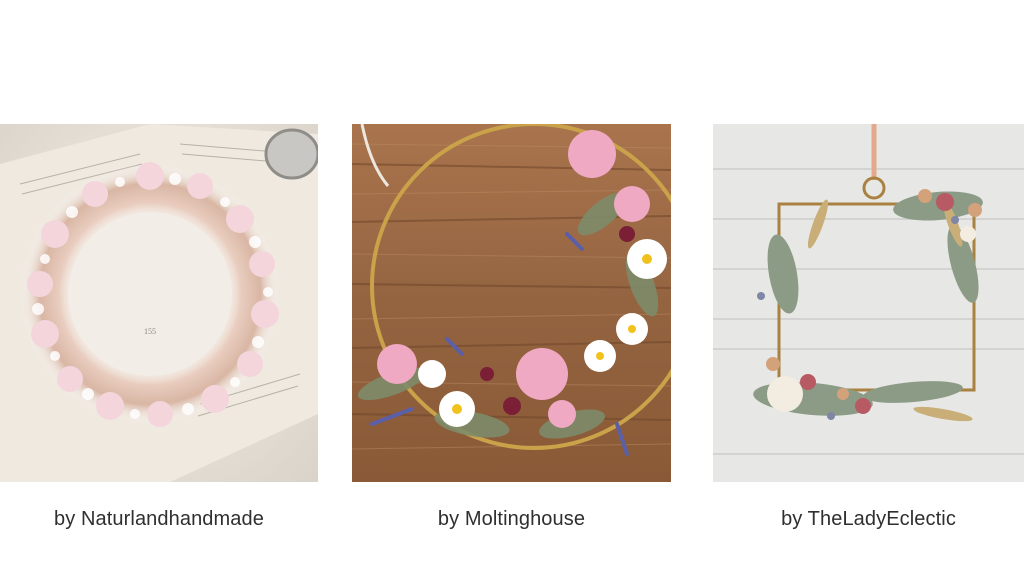  What do you see at coordinates (511, 519) in the screenshot?
I see `caption-moltinghouse: by Moltinghouse` at bounding box center [511, 519].